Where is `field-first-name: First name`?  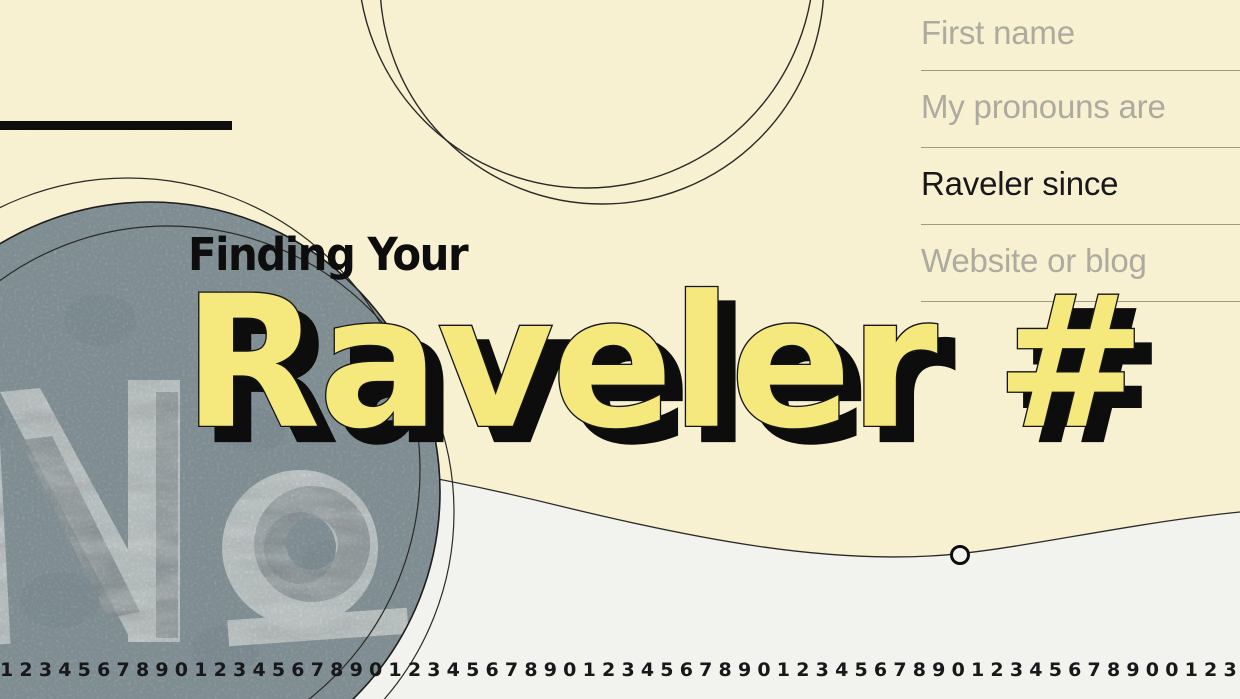
field-first-name: First name is located at coordinates (1080, 35).